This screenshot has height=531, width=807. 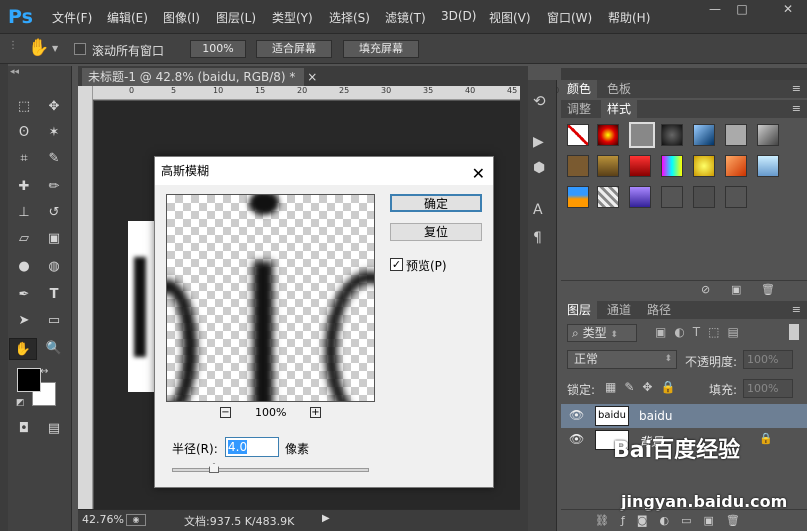 What do you see at coordinates (54, 213) in the screenshot?
I see `history-brush-icon: ↺` at bounding box center [54, 213].